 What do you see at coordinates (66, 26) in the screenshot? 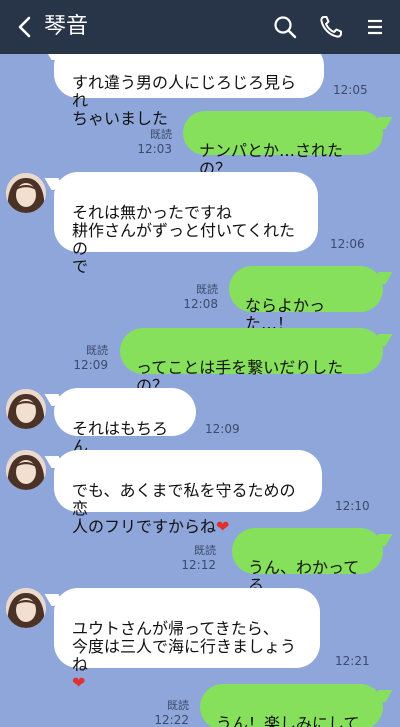
I see `chat-title: 琴音` at bounding box center [66, 26].